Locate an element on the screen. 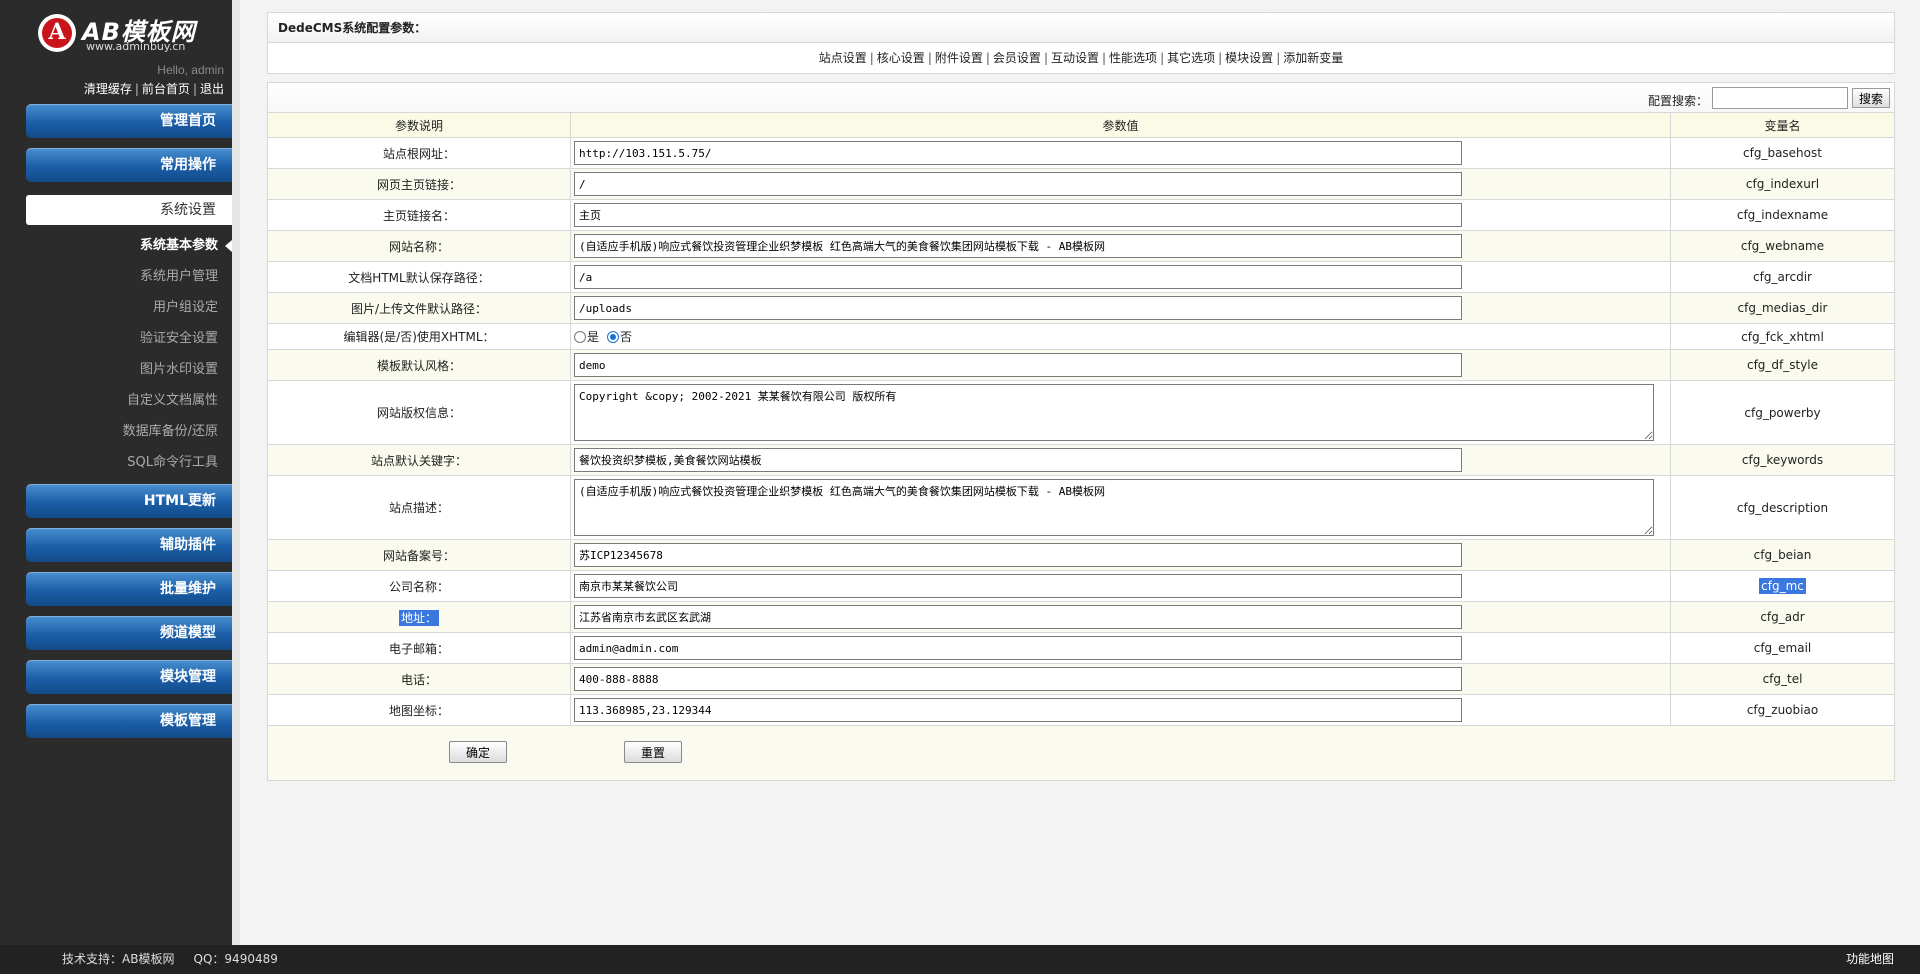 The width and height of the screenshot is (1920, 974). medias-dir-input is located at coordinates (1018, 308).